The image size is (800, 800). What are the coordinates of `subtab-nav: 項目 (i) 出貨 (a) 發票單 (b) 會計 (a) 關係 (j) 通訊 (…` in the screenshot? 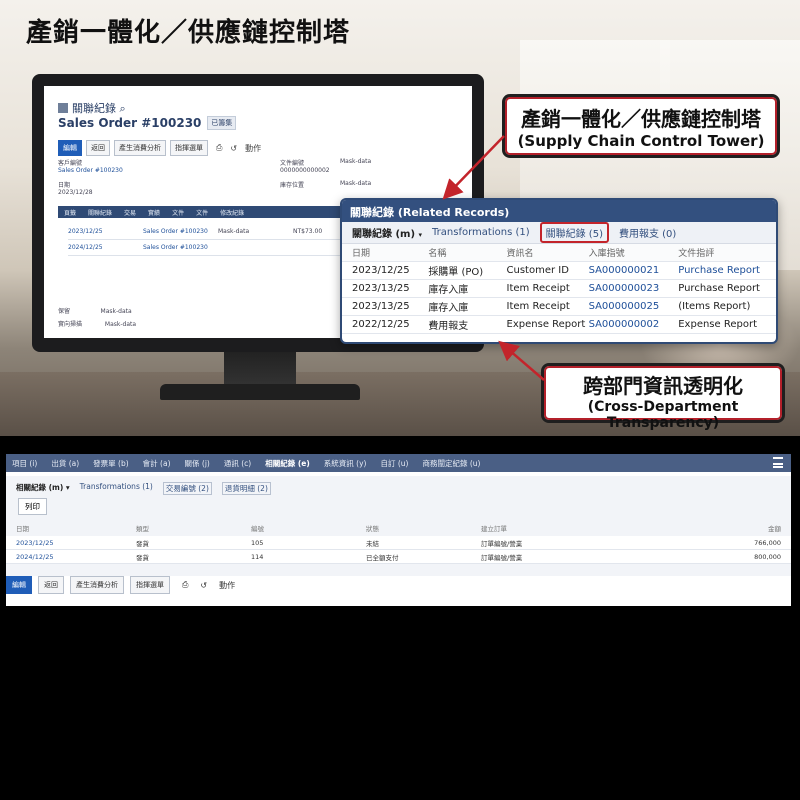 It's located at (398, 463).